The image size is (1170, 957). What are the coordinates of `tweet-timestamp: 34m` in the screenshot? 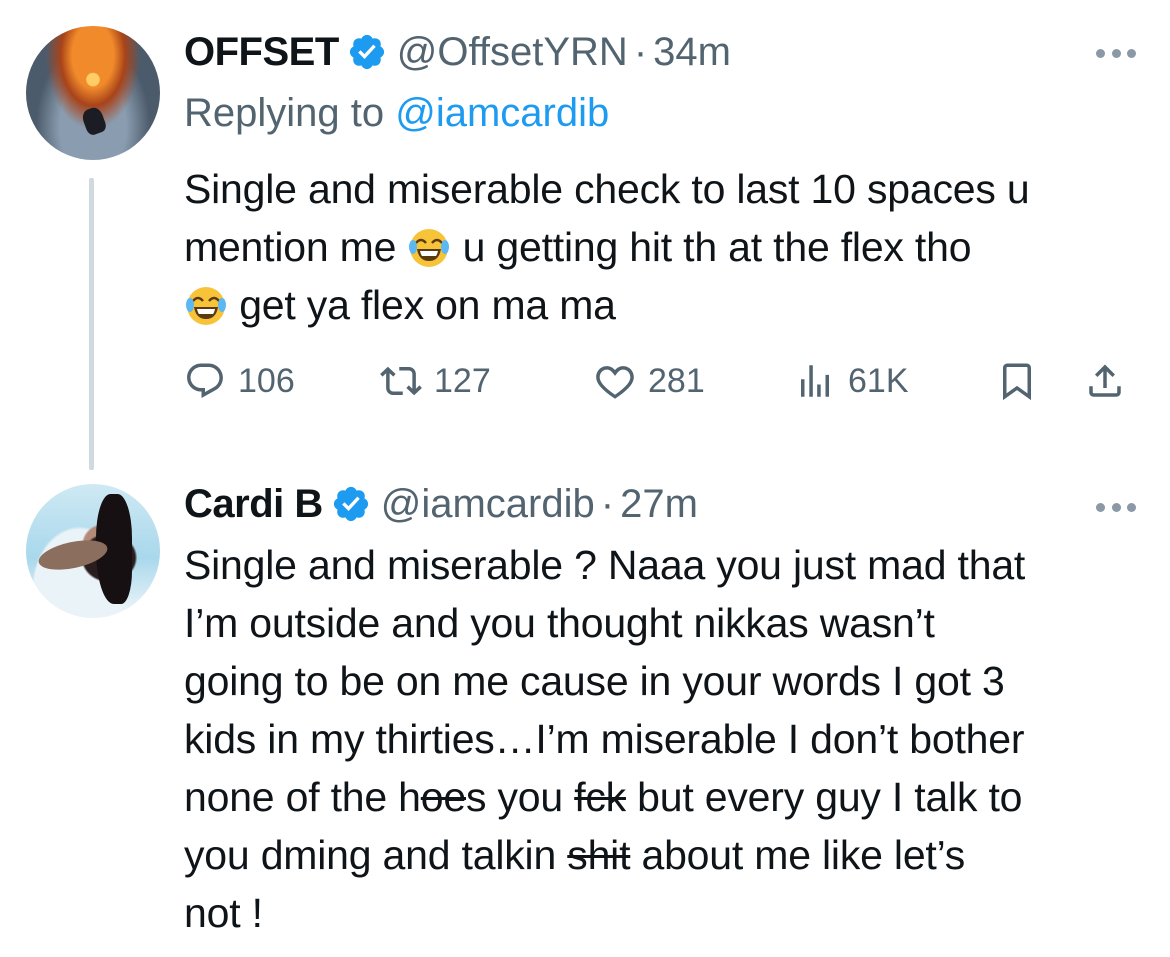 It's located at (692, 52).